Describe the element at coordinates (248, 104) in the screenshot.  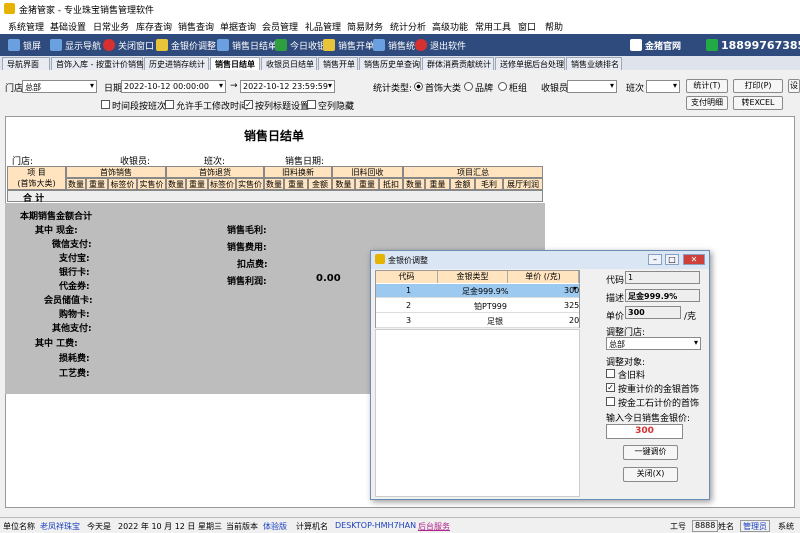
I see `option-column-title-checkbox` at that location.